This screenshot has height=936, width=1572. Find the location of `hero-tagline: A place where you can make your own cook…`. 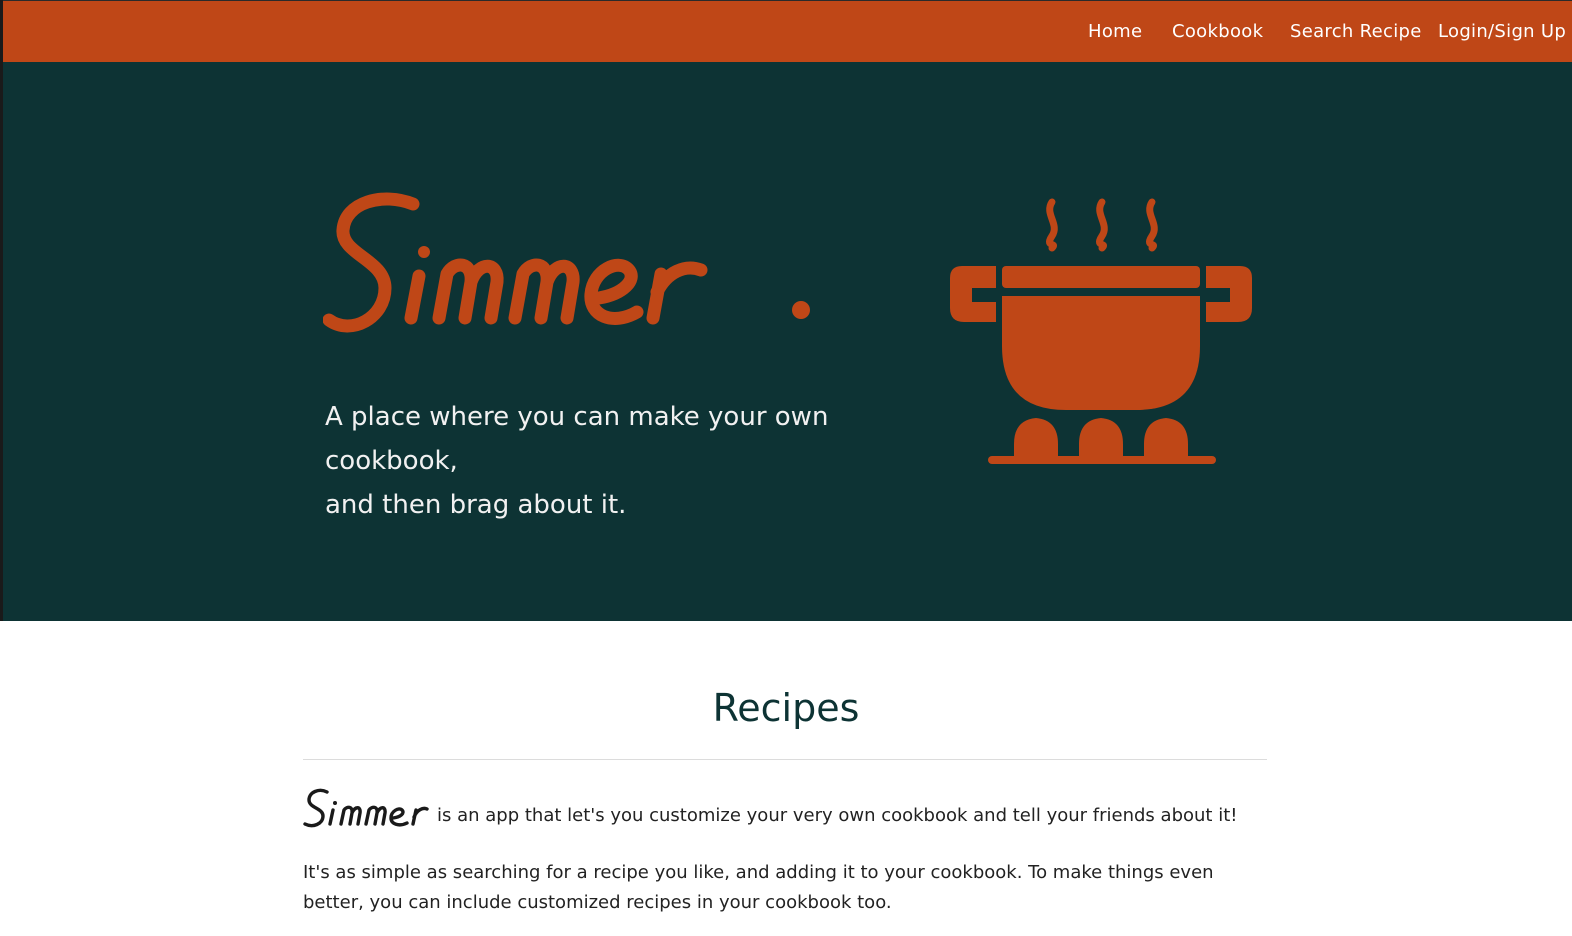

hero-tagline: A place where you can make your own cook… is located at coordinates (645, 461).